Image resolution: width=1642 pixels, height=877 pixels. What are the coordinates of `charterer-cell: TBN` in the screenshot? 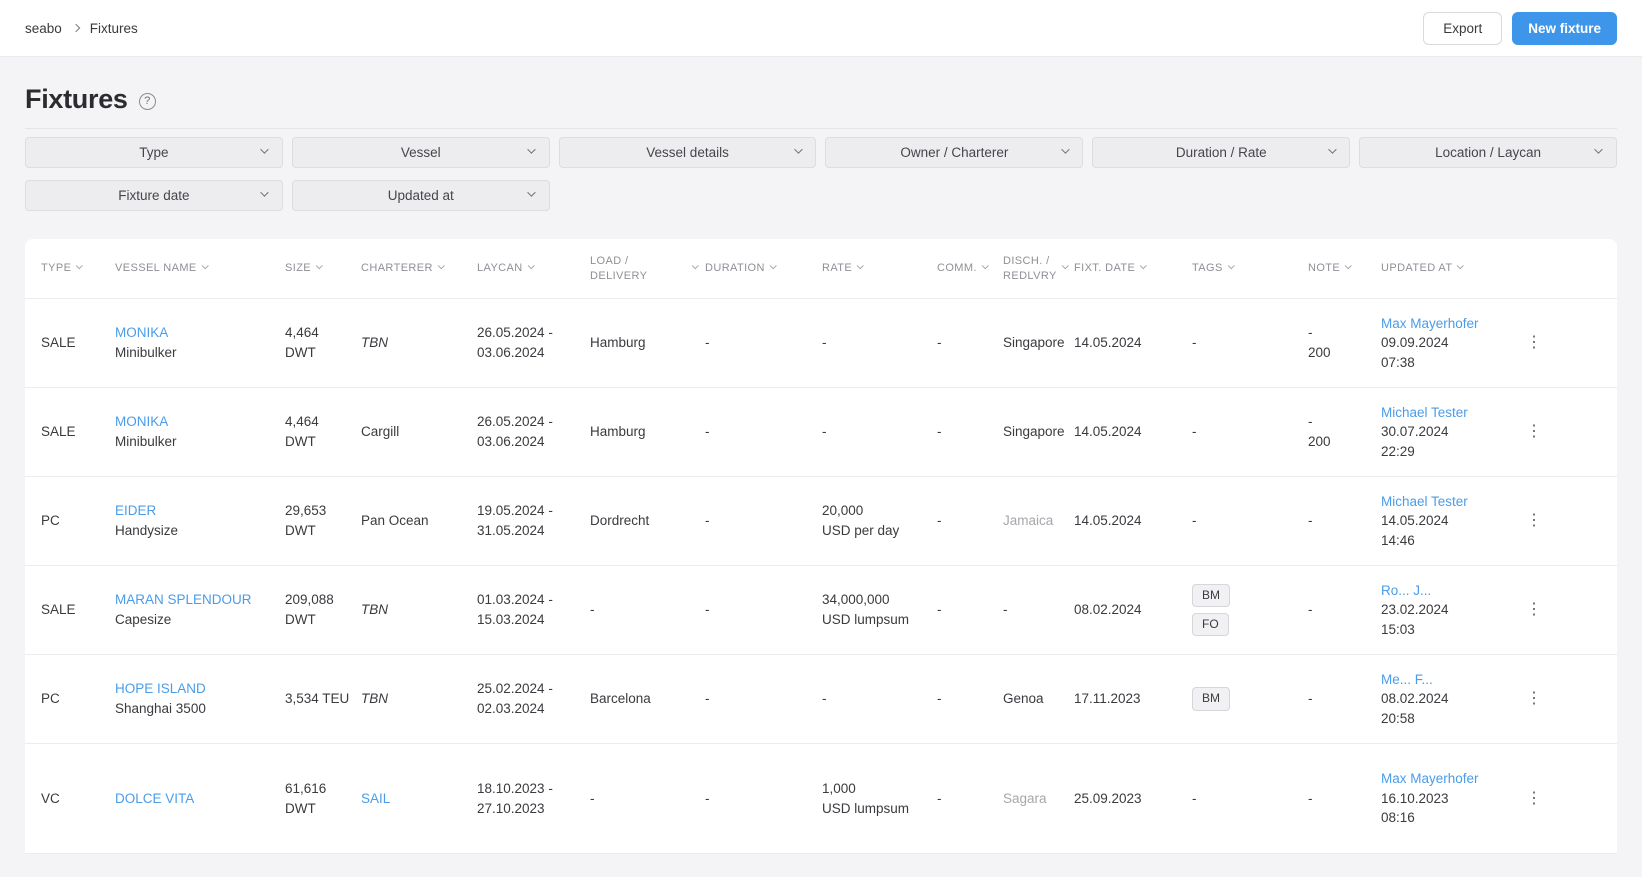 It's located at (374, 699).